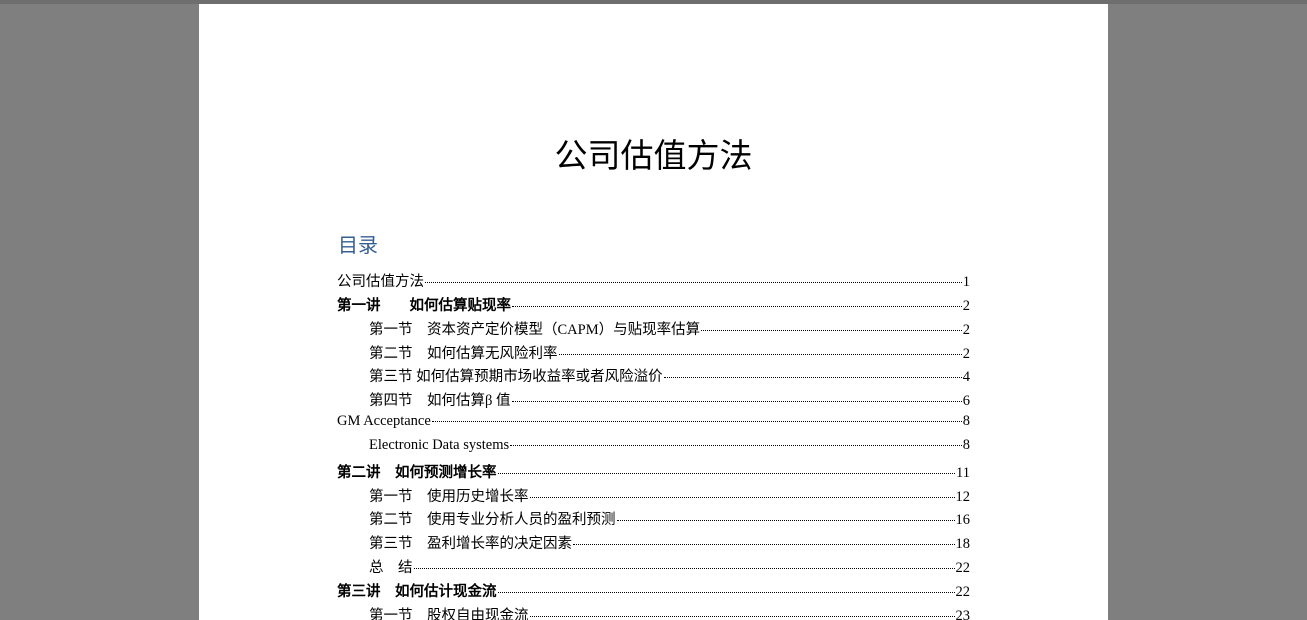  What do you see at coordinates (966, 401) in the screenshot?
I see `toc-entry-page-number: 6` at bounding box center [966, 401].